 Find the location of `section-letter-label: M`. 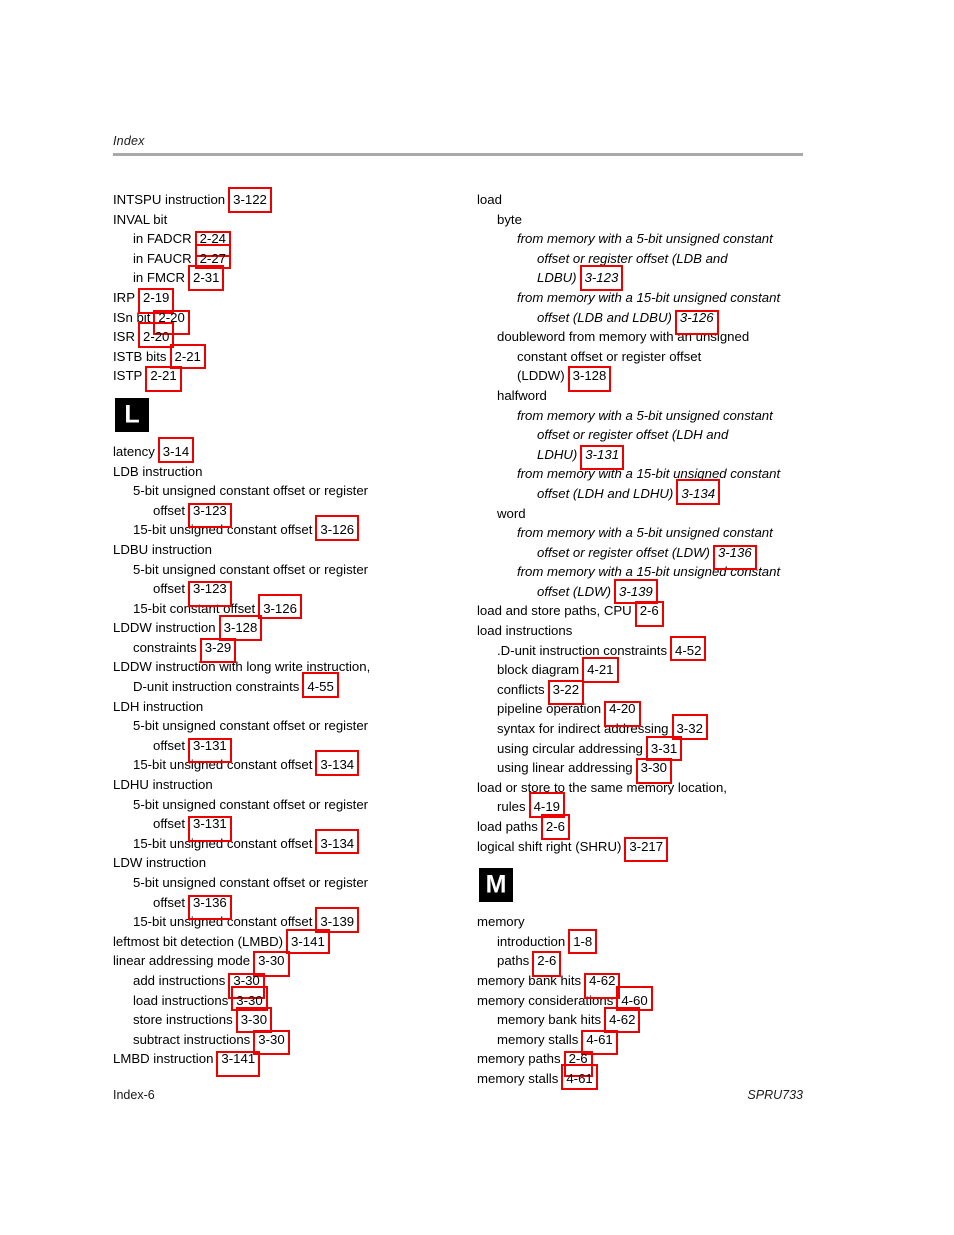

section-letter-label: M is located at coordinates (496, 884).